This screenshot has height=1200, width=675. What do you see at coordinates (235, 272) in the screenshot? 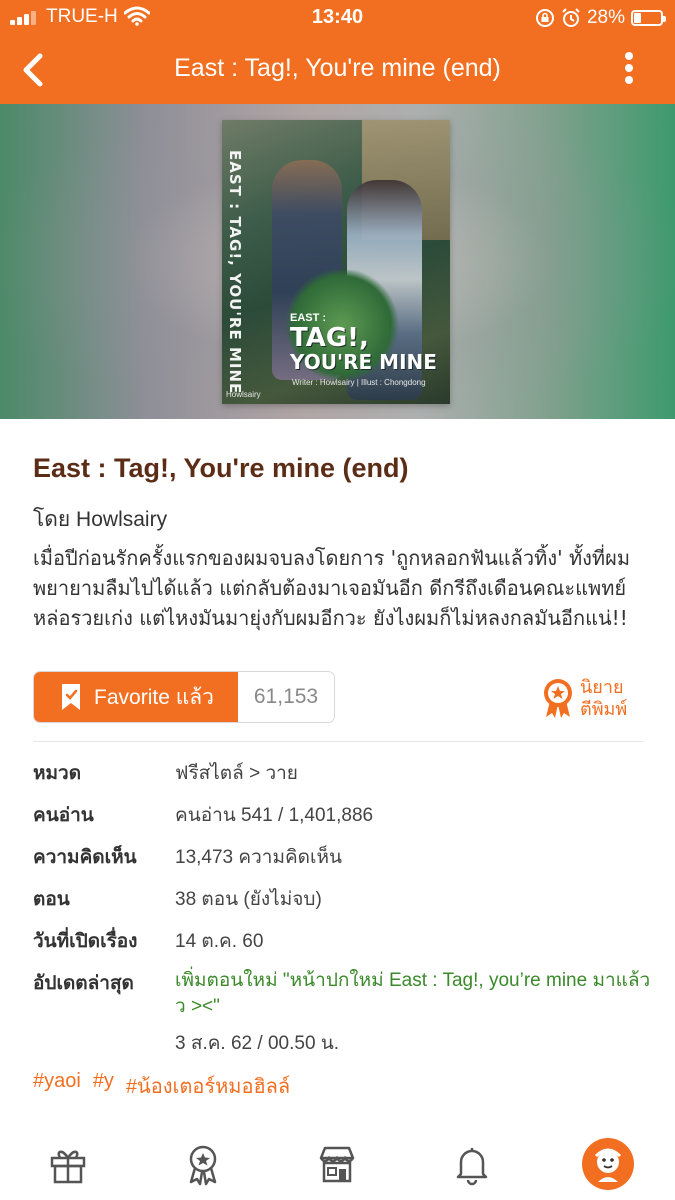
I see `cover-vertical-title: EAST : TAG!, YOU'RE MINE` at bounding box center [235, 272].